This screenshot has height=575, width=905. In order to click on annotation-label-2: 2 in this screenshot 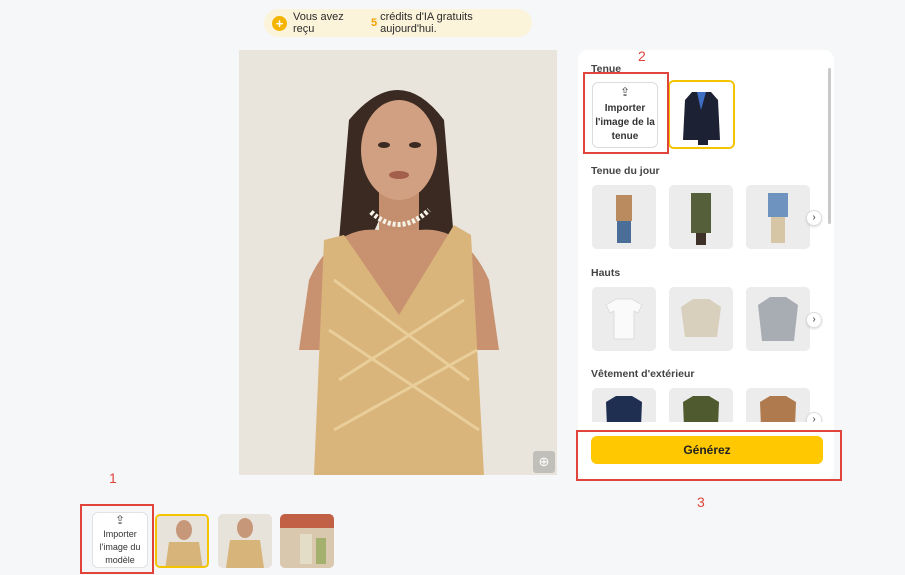, I will do `click(642, 56)`.